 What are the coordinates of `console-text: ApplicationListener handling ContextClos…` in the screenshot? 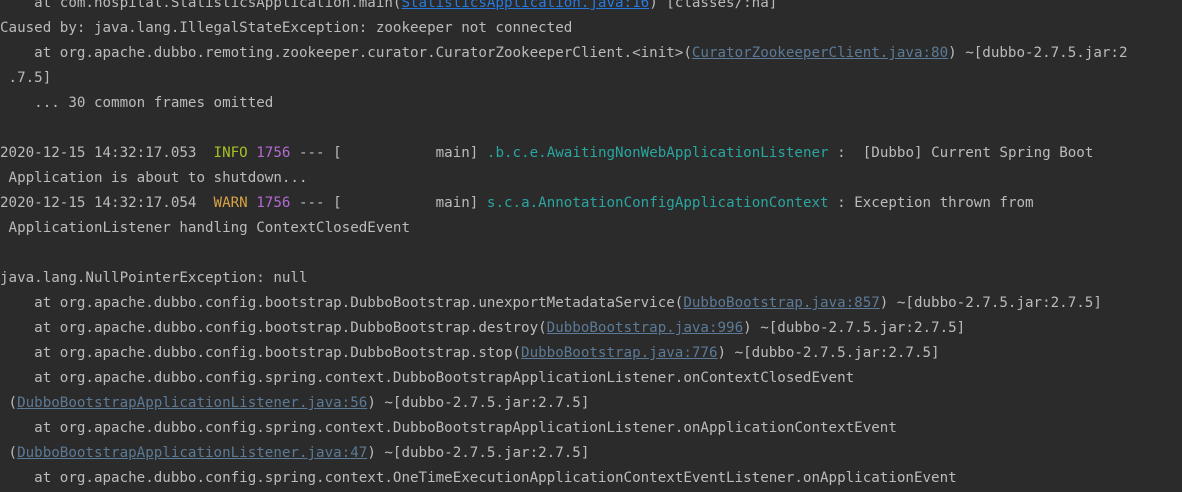 It's located at (205, 228).